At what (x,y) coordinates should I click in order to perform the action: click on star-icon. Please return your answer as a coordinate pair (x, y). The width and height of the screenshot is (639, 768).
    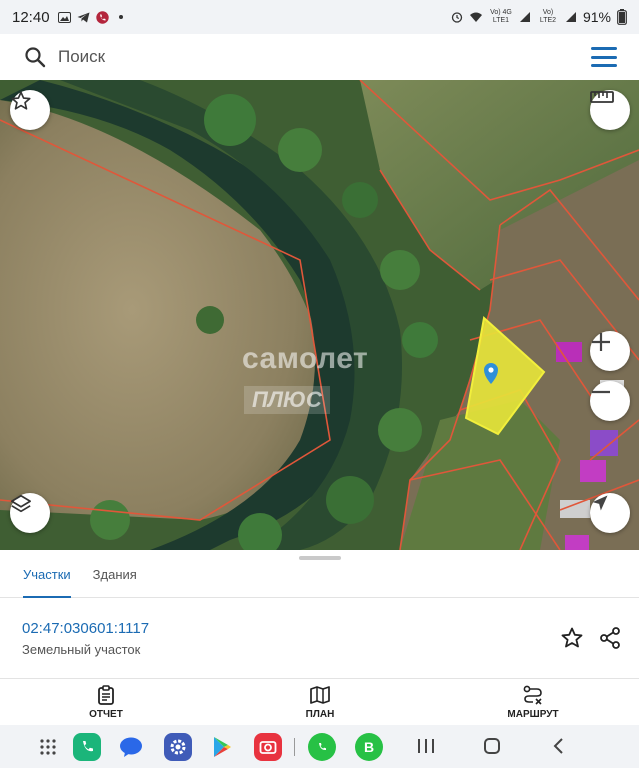
    Looking at the image, I should click on (21, 100).